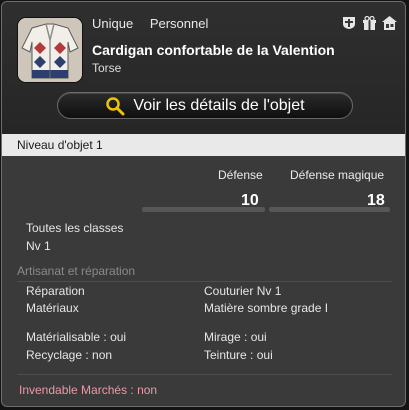 This screenshot has height=410, width=409. I want to click on item-tags: Unique Personnel, so click(156, 23).